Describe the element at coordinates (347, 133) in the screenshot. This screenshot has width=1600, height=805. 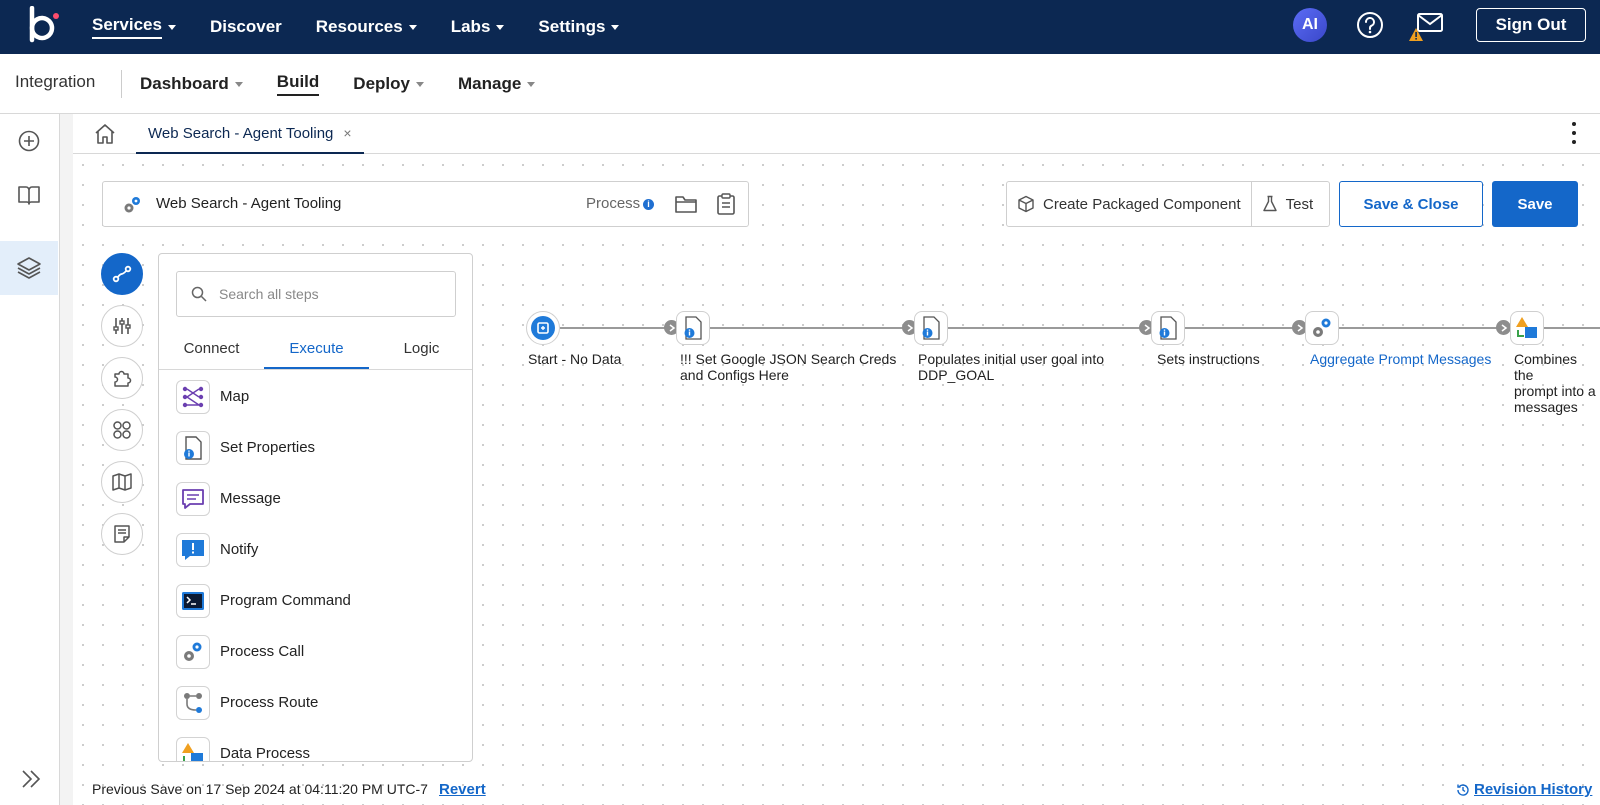
I see `close-icon: ×` at that location.